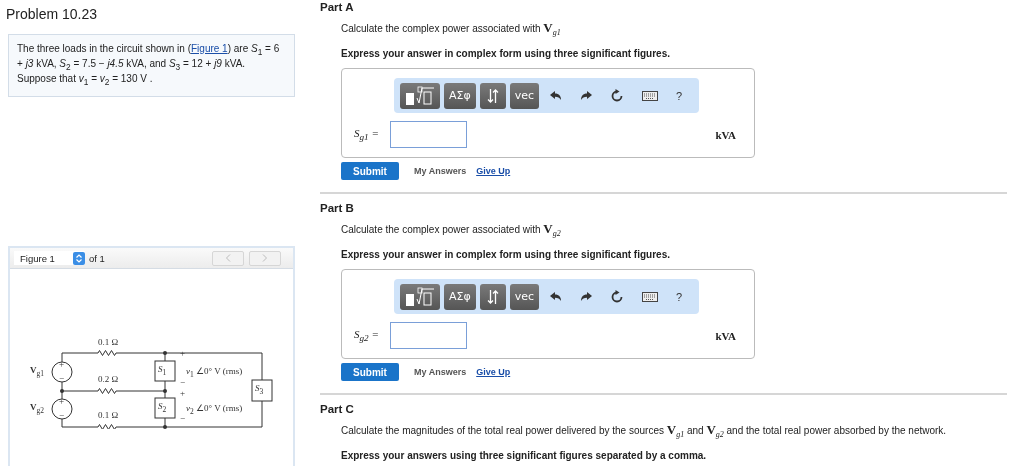 Image resolution: width=1024 pixels, height=466 pixels. I want to click on source-label: V$_{g1}$, so click(37, 372).